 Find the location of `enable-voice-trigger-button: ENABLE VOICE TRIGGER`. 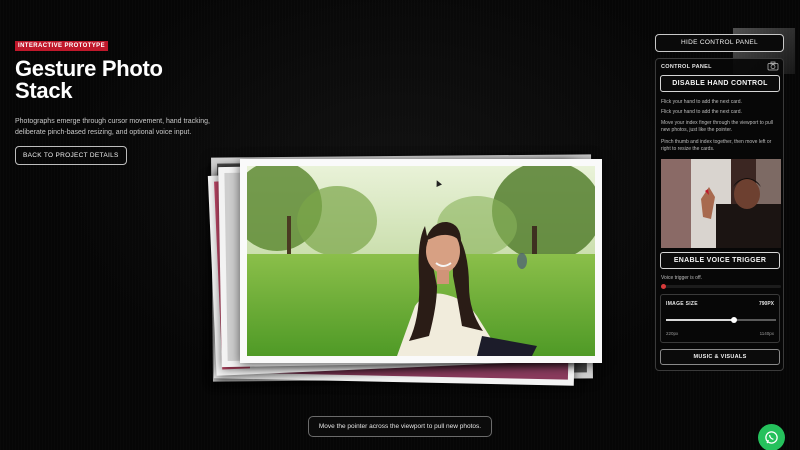

enable-voice-trigger-button: ENABLE VOICE TRIGGER is located at coordinates (720, 260).